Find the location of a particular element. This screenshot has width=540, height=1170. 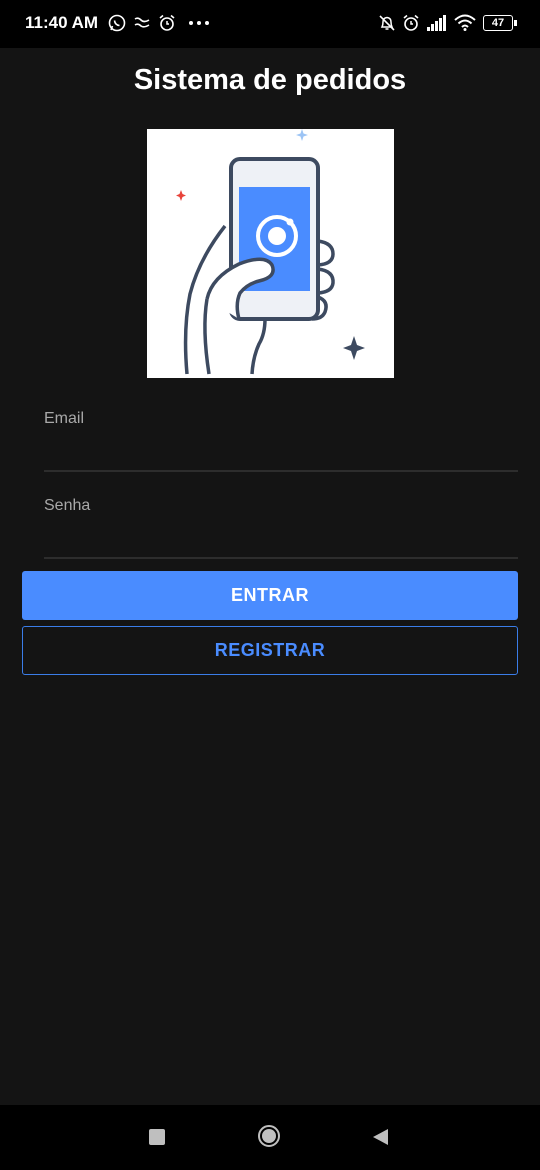

more-icon is located at coordinates (199, 23).